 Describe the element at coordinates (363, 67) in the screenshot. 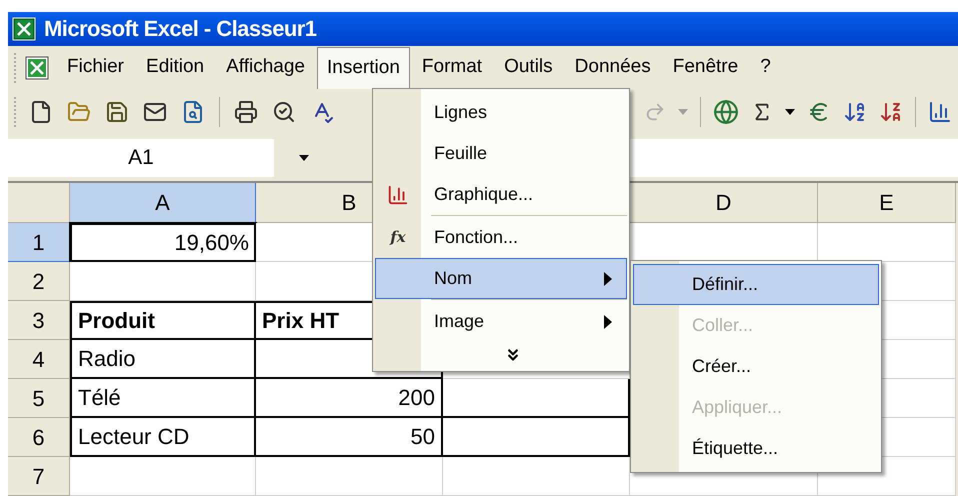

I see `menu-item: Insertion` at that location.